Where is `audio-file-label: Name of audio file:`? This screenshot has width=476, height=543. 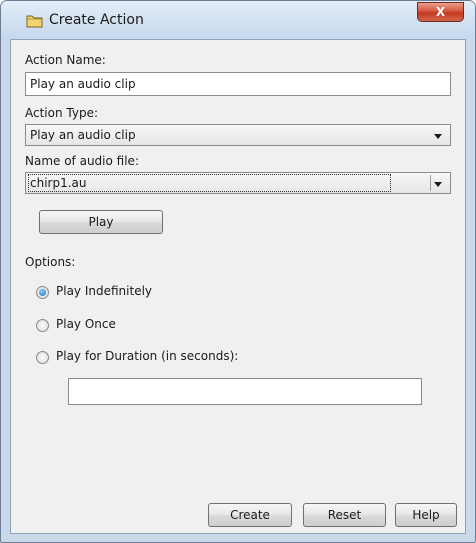
audio-file-label: Name of audio file: is located at coordinates (82, 161).